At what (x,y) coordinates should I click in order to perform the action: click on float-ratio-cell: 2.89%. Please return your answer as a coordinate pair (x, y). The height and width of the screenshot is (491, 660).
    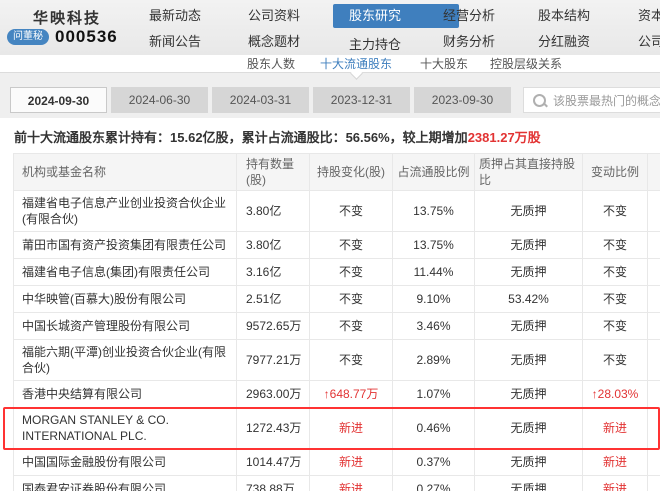
    Looking at the image, I should click on (434, 360).